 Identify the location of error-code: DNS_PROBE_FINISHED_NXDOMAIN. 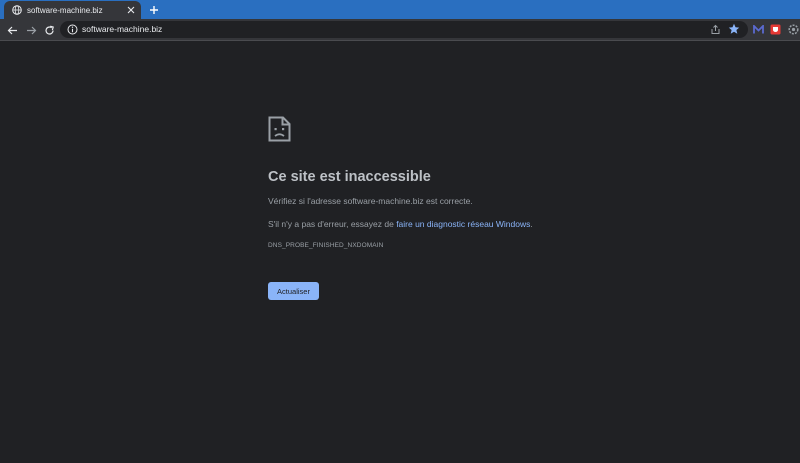
(326, 245).